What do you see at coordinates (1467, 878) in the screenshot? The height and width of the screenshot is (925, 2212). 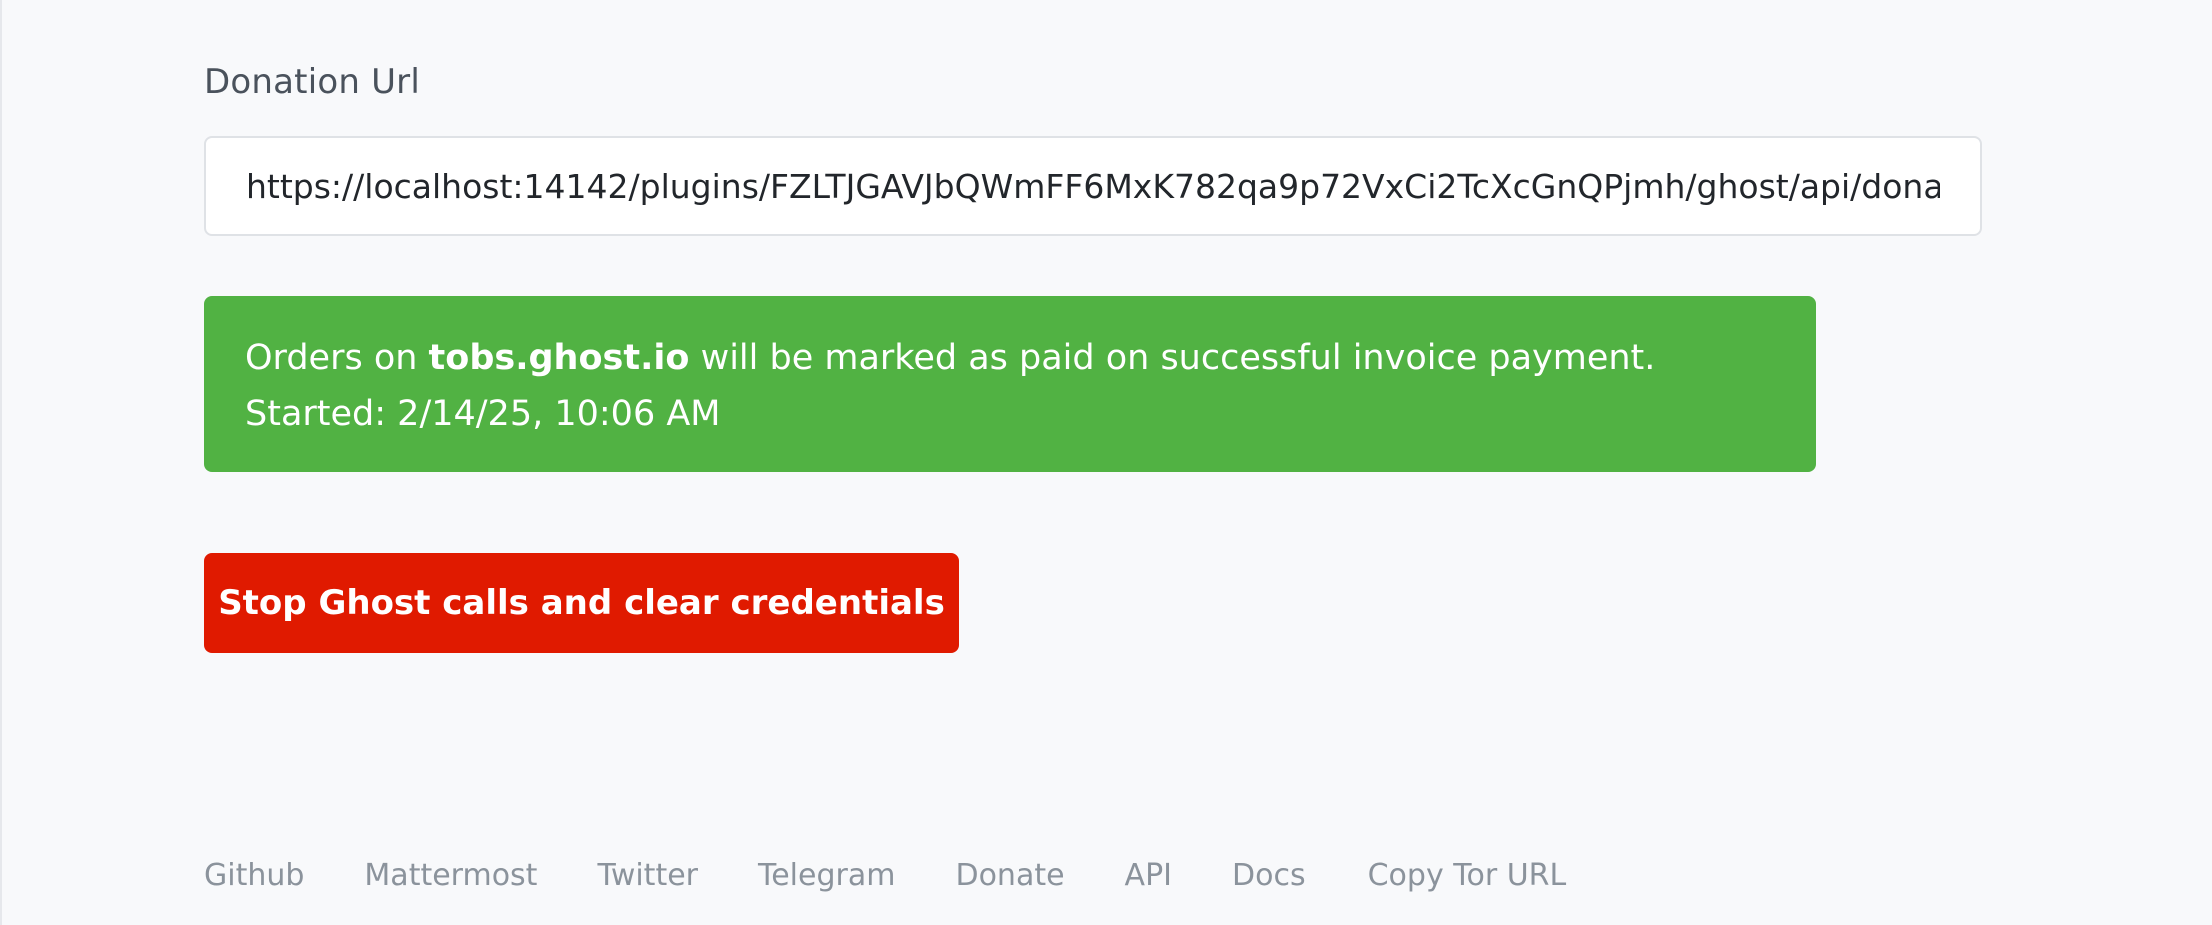 I see `footer-link-copy-tor-url: Copy Tor URL` at bounding box center [1467, 878].